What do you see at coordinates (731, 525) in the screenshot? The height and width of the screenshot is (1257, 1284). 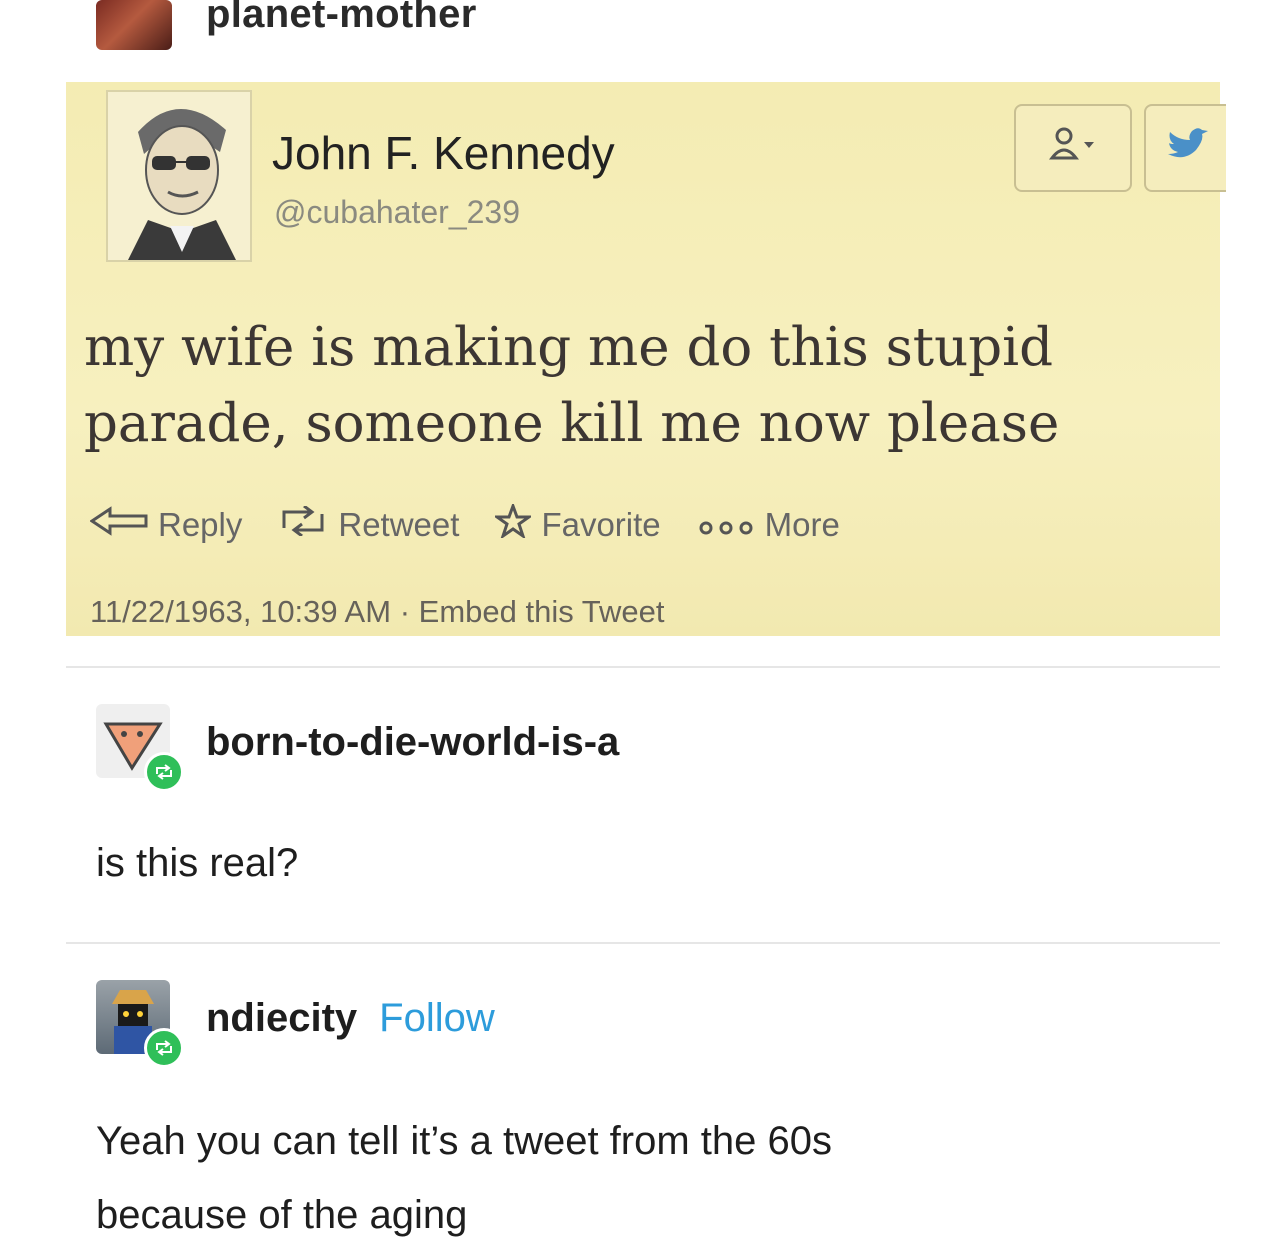 I see `more-dots-icon` at bounding box center [731, 525].